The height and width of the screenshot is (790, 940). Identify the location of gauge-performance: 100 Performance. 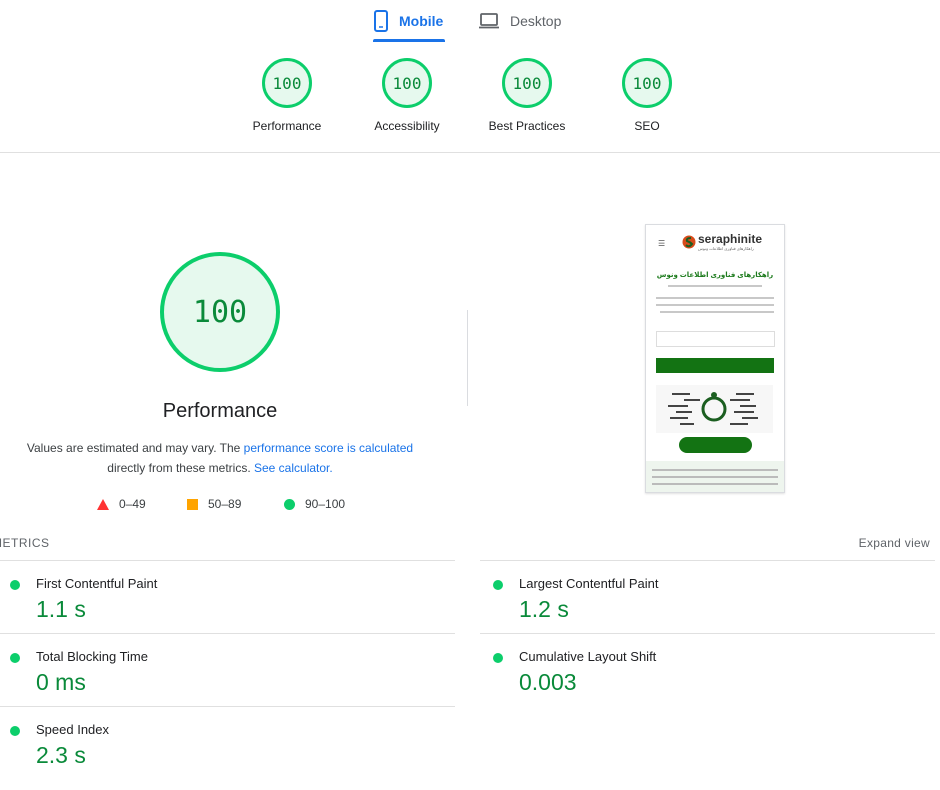
(287, 95).